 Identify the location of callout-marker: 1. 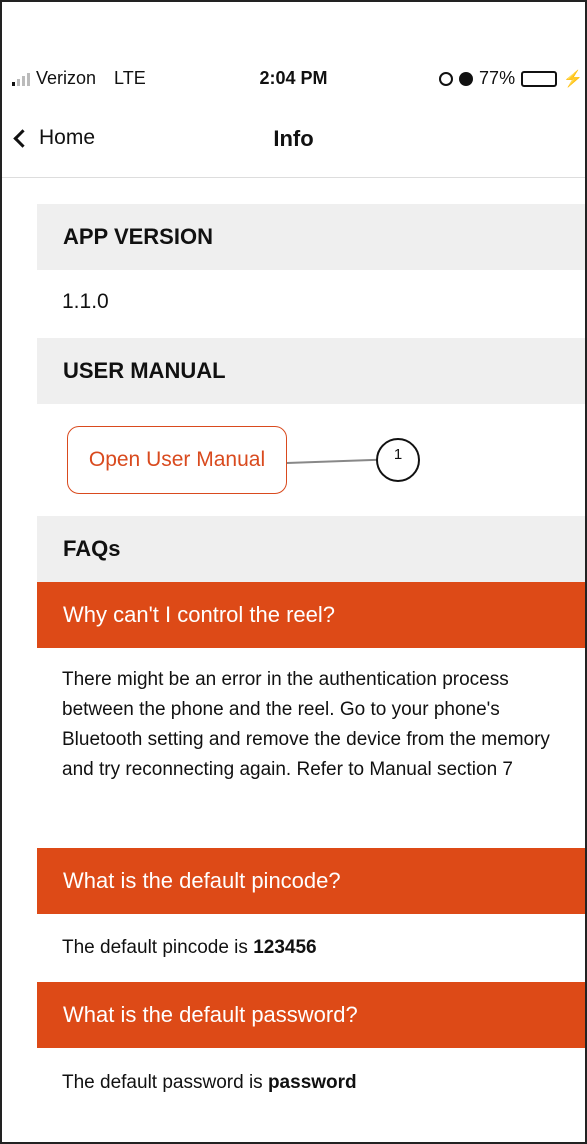
(398, 460).